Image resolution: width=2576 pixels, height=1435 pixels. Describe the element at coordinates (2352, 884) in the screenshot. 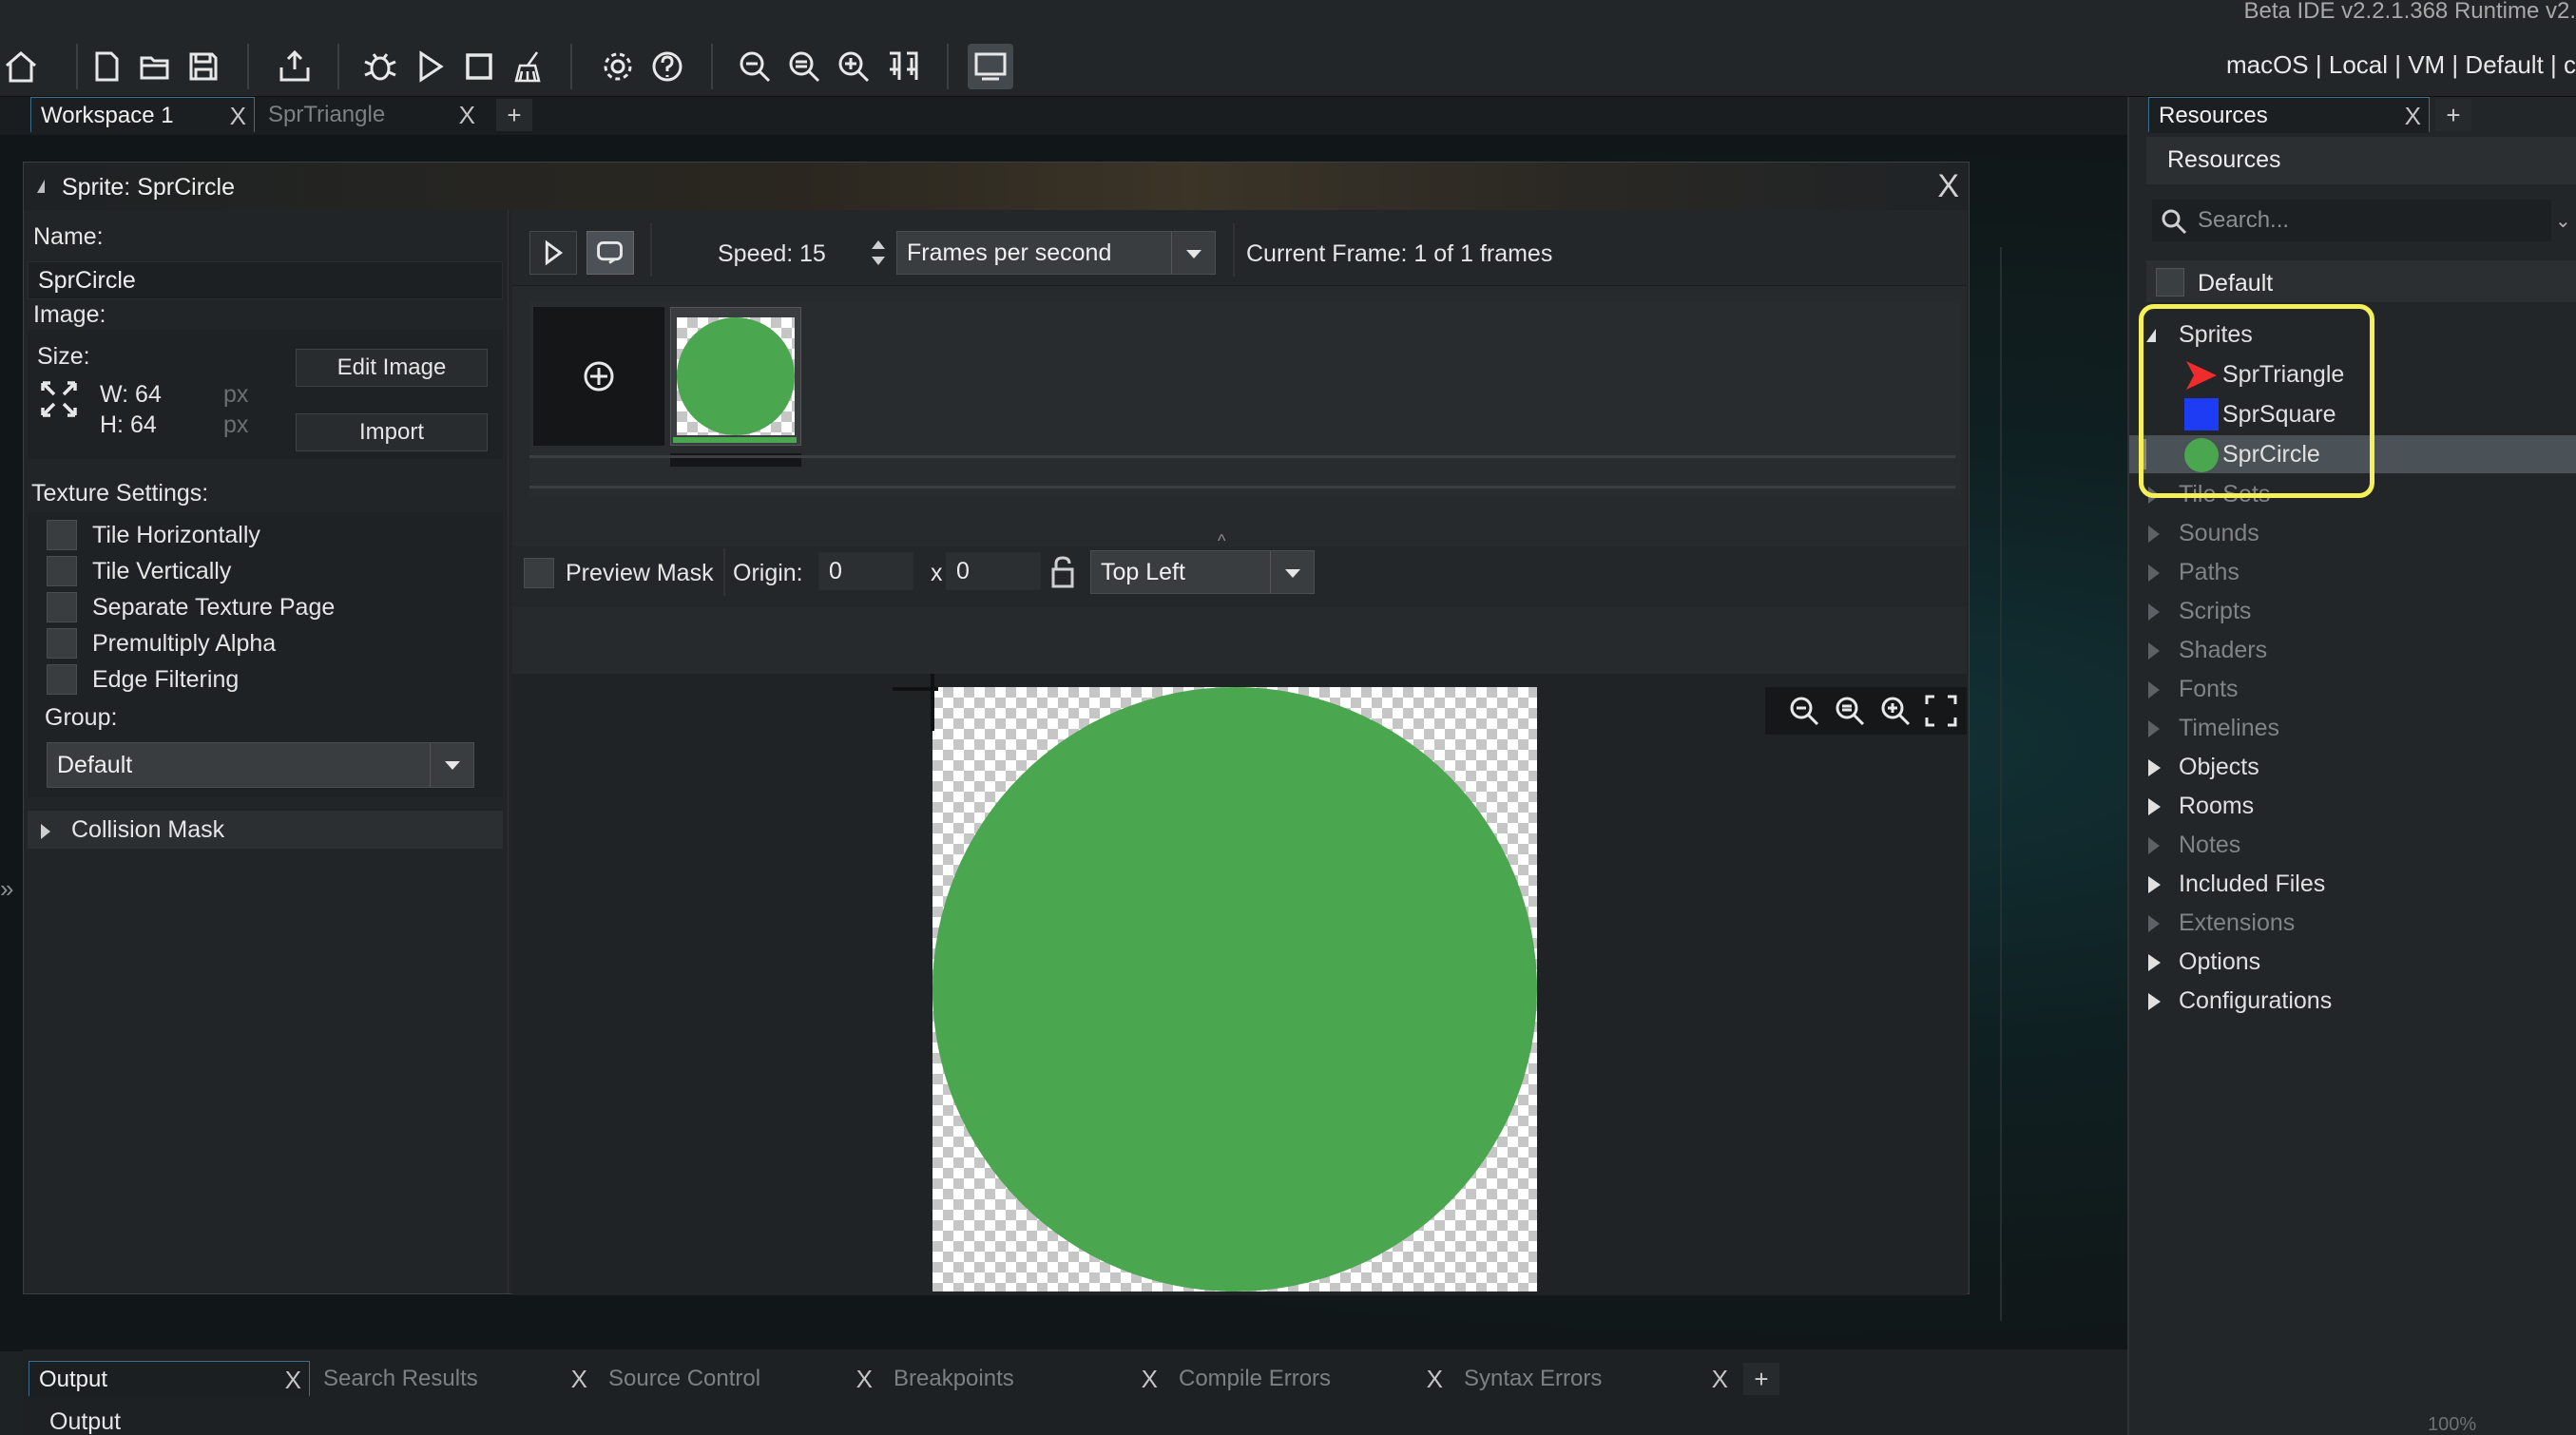

I see `tree-group-included-files: Included Files` at that location.